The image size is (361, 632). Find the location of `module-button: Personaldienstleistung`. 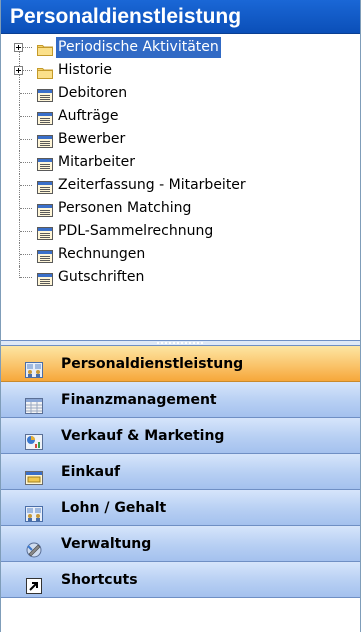

module-button: Personaldienstleistung is located at coordinates (180, 364).